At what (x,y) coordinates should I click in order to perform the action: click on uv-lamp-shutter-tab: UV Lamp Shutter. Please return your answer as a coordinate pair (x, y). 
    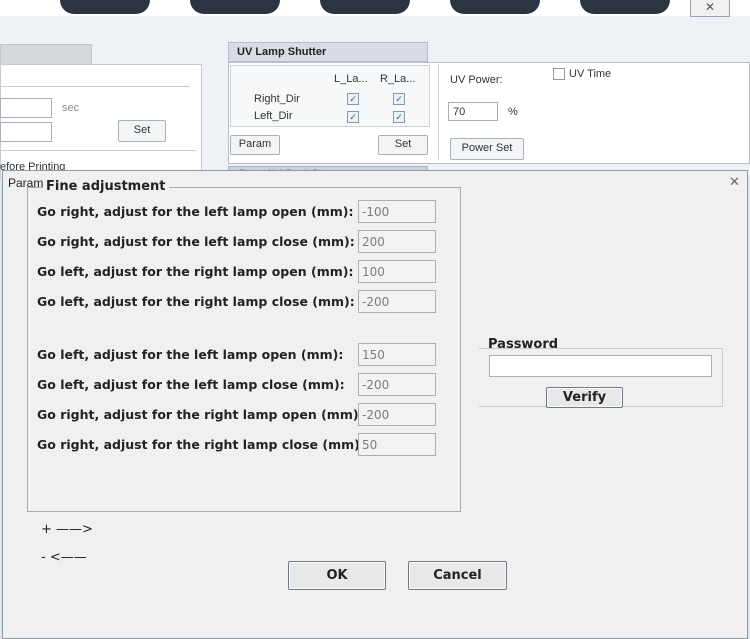
    Looking at the image, I should click on (328, 52).